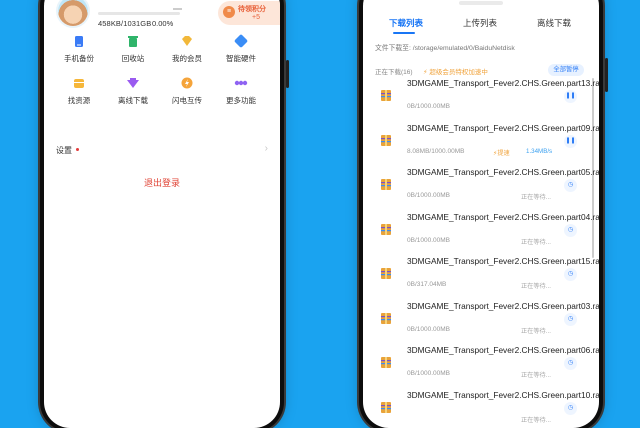 Image resolution: width=640 pixels, height=428 pixels. What do you see at coordinates (133, 41) in the screenshot?
I see `recycle-bin-icon` at bounding box center [133, 41].